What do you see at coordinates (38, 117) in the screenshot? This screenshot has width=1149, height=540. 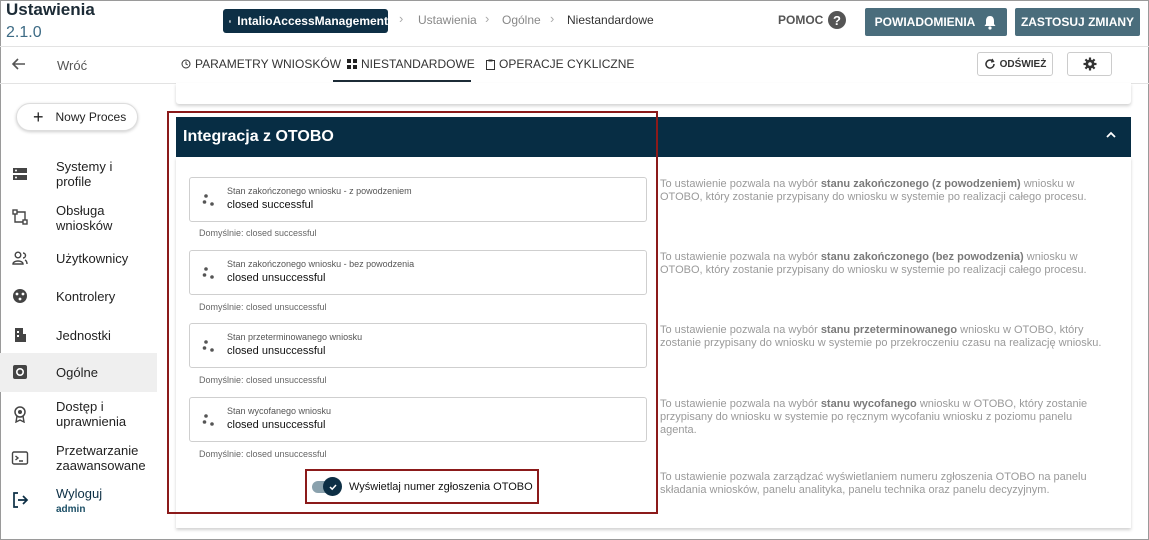 I see `plus-icon: +` at bounding box center [38, 117].